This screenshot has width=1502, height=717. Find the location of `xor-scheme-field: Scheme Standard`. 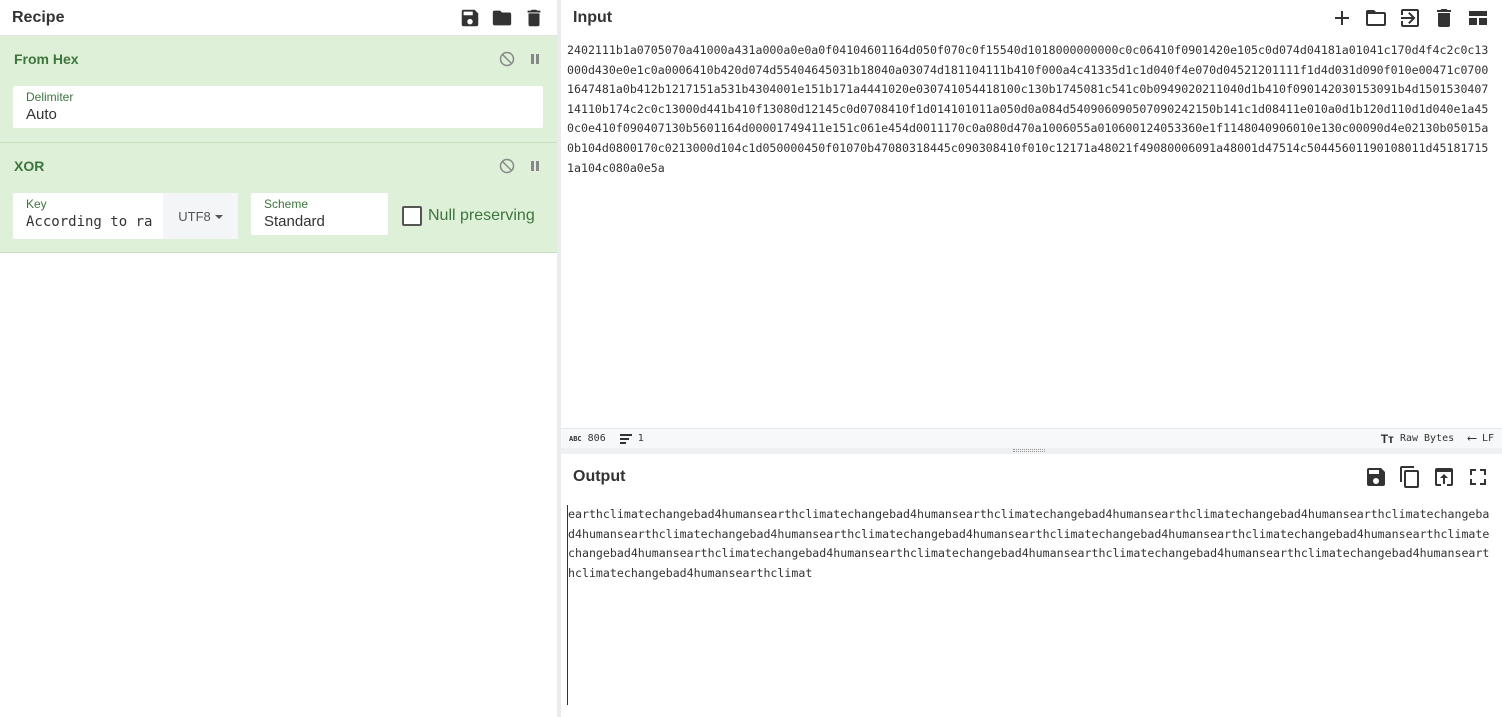

xor-scheme-field: Scheme Standard is located at coordinates (319, 214).